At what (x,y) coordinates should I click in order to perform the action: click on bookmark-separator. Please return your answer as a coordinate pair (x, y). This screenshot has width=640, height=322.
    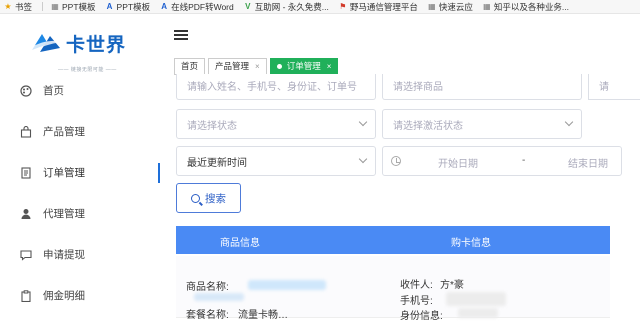
    Looking at the image, I should click on (43, 6).